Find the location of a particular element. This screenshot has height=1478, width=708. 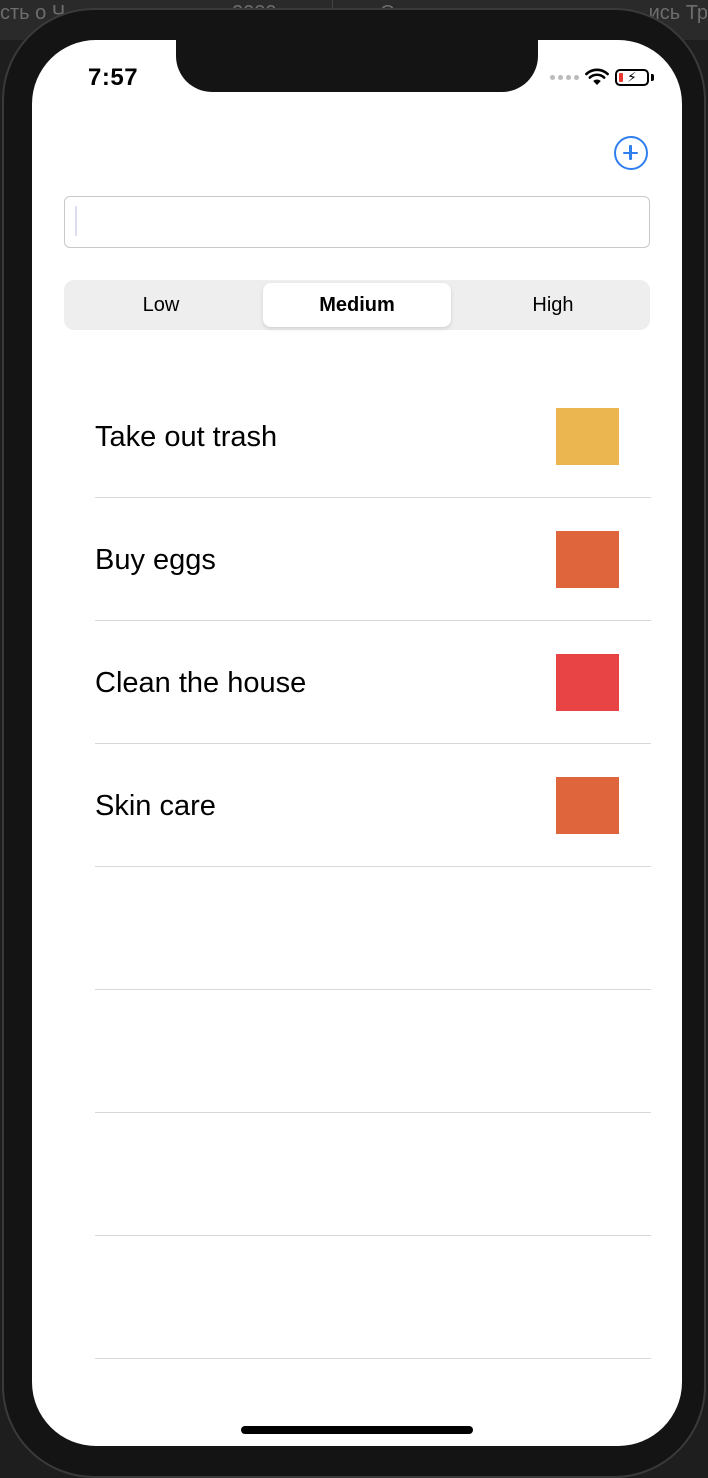

device-notch is located at coordinates (357, 66).